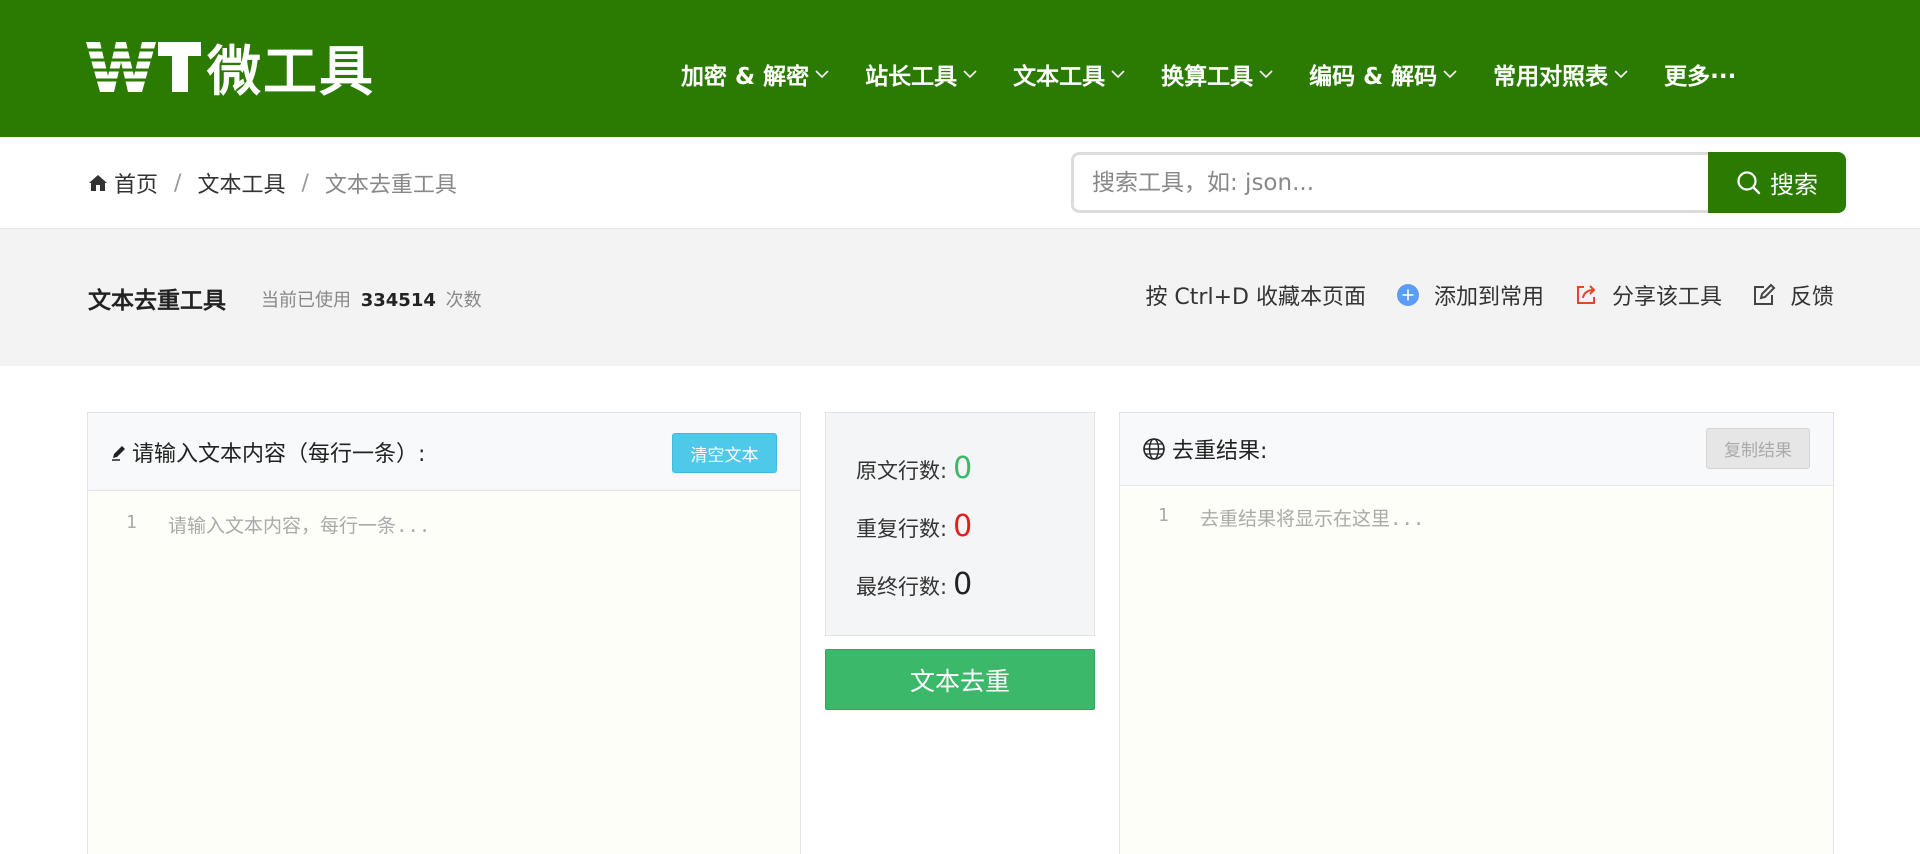  Describe the element at coordinates (902, 529) in the screenshot. I see `stat-label: 重复行数:` at that location.